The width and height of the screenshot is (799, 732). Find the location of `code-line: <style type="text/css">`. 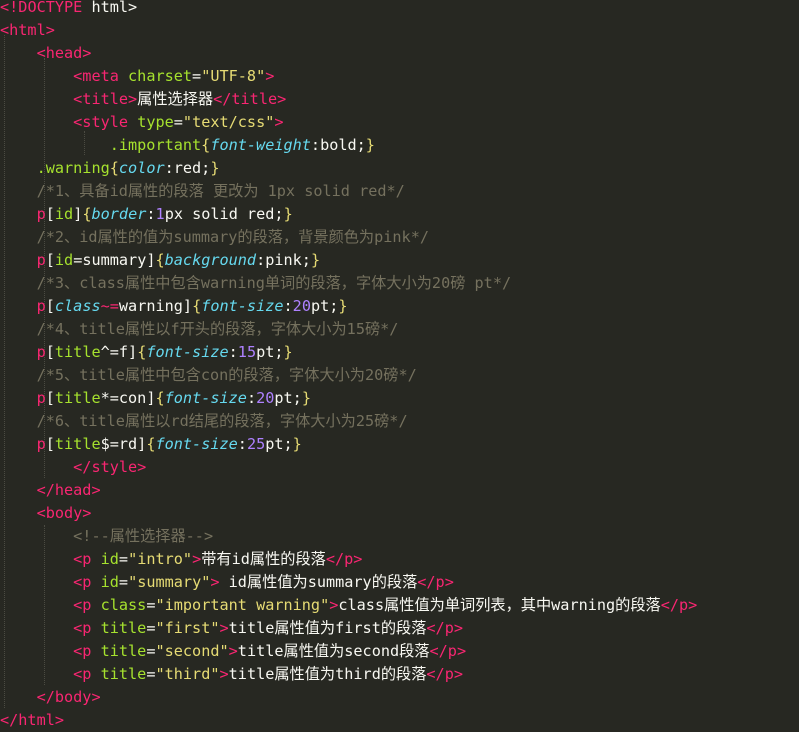

code-line: <style type="text/css"> is located at coordinates (141, 122).